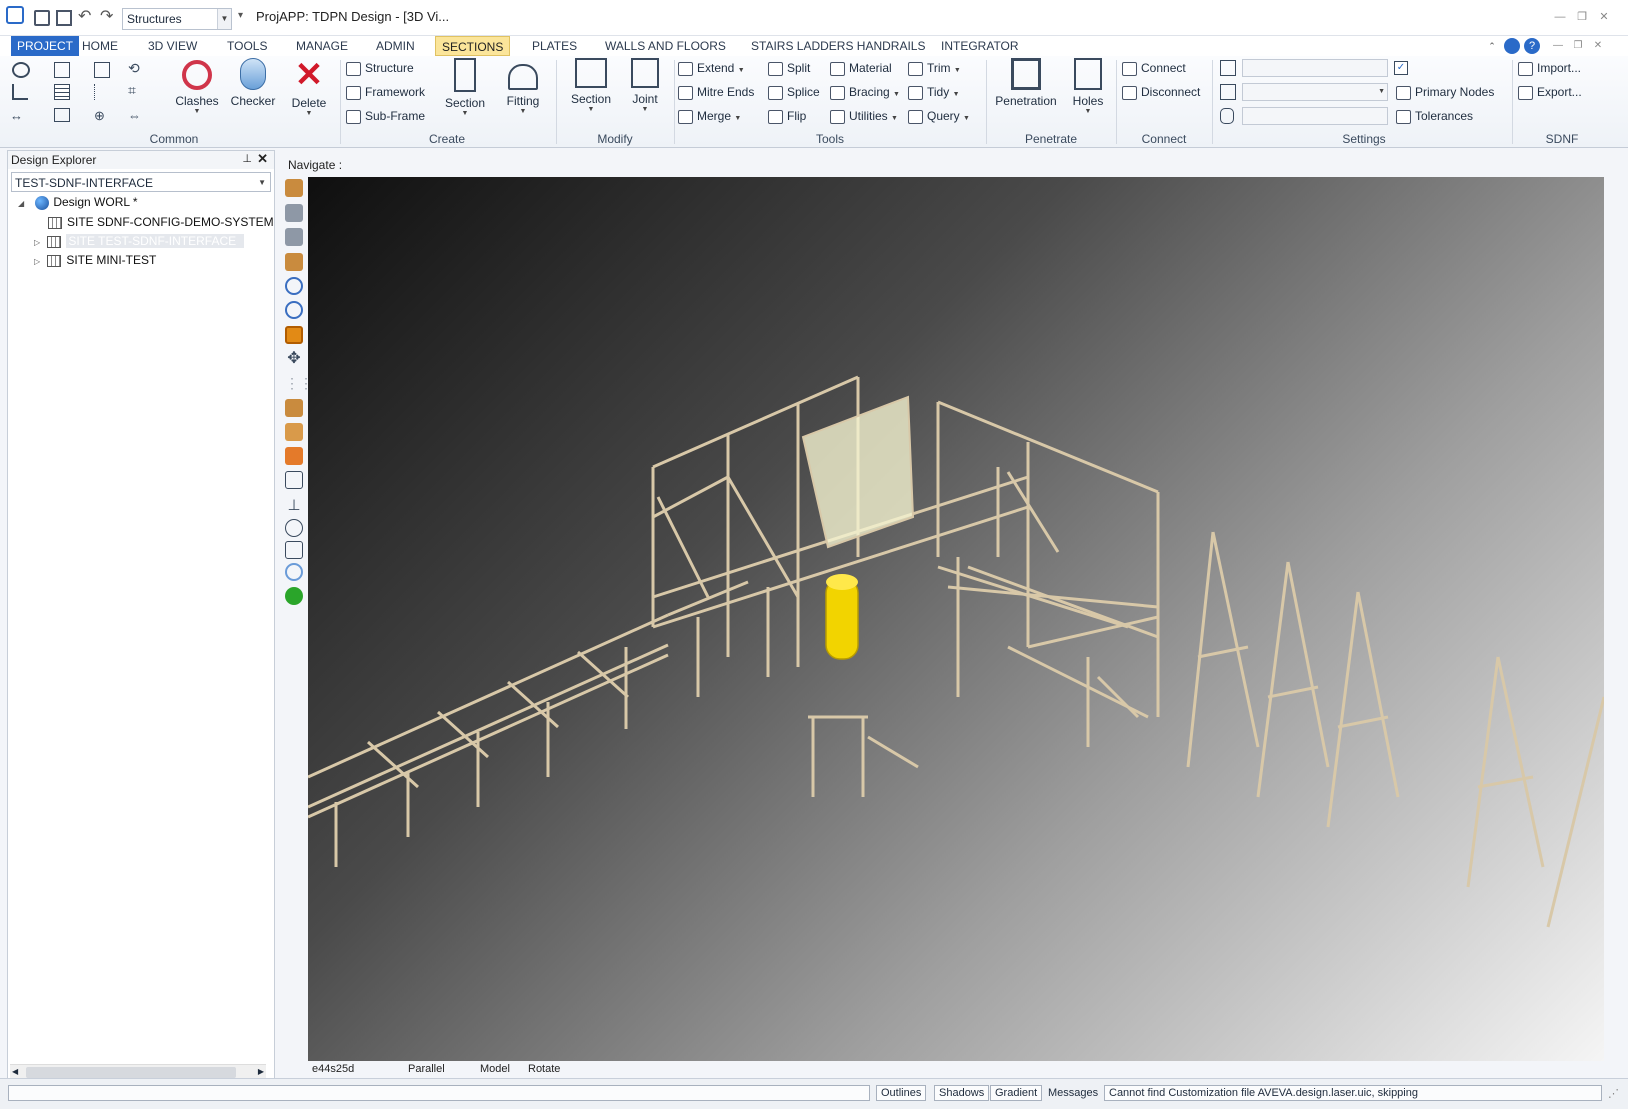  I want to click on align-icon: ⇔, so click(134, 115).